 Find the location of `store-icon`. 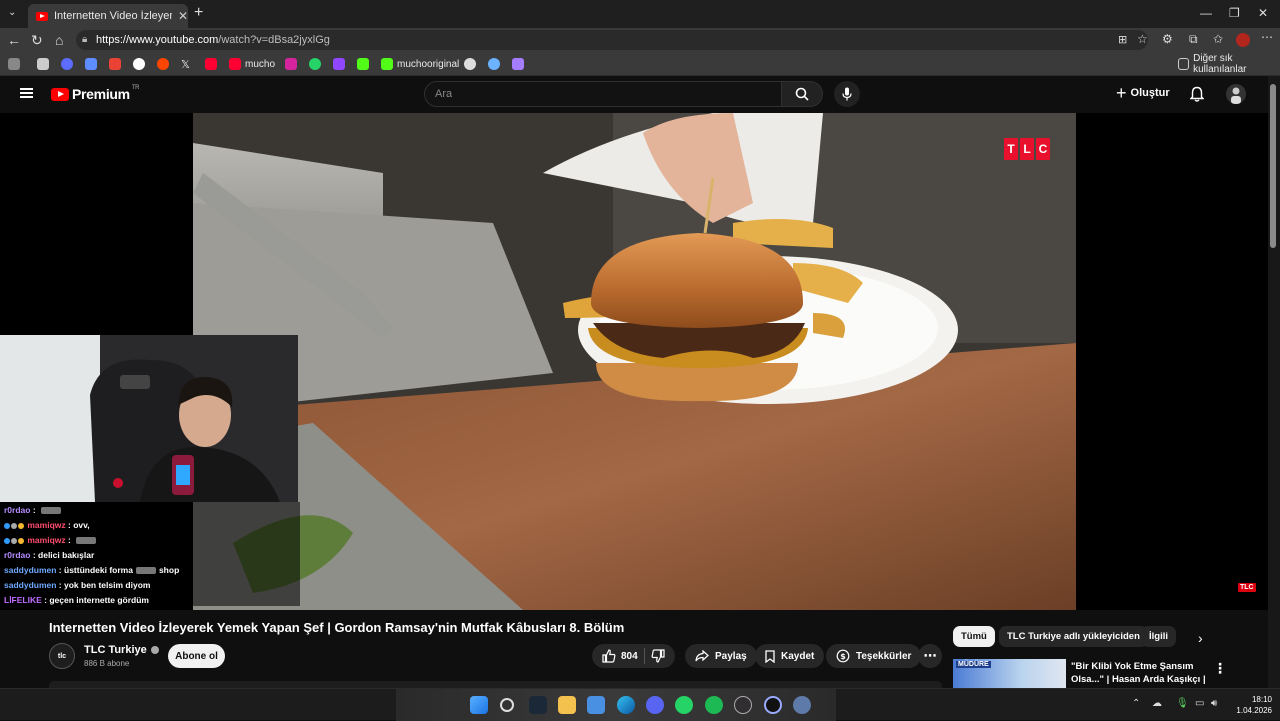

store-icon is located at coordinates (596, 705).